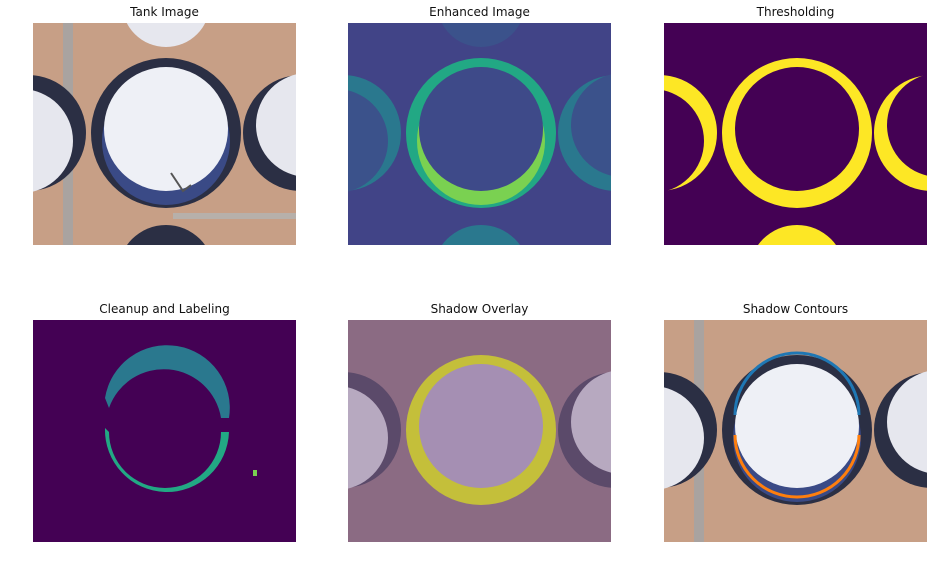  Describe the element at coordinates (479, 431) in the screenshot. I see `shadow-overlay-image` at that location.